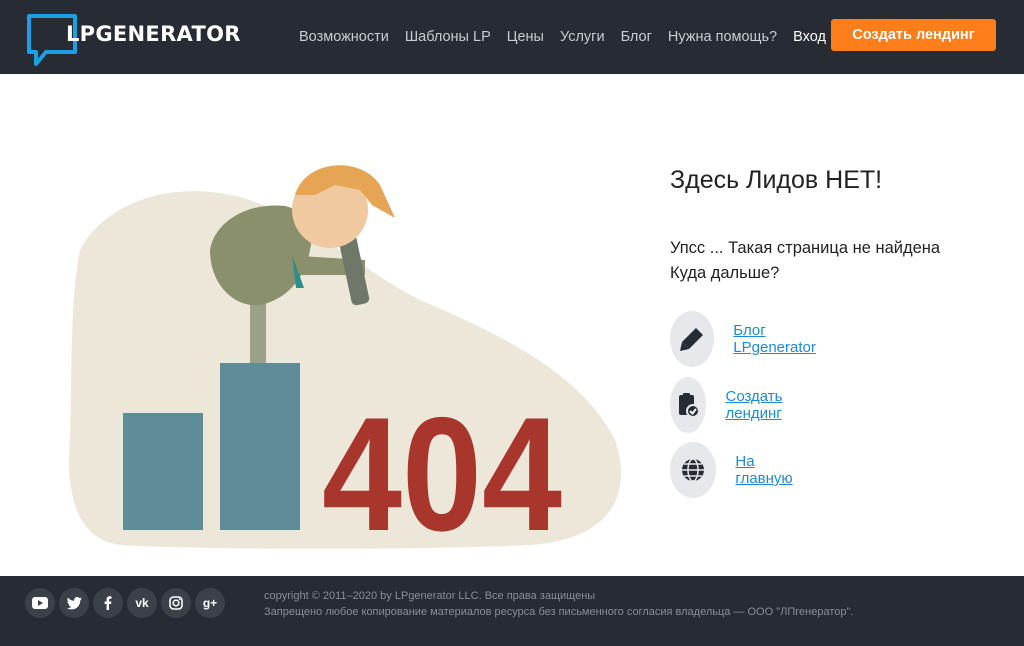 The width and height of the screenshot is (1024, 646). I want to click on youtube-icon, so click(40, 603).